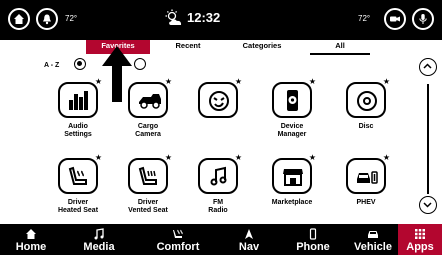 This screenshot has width=442, height=255. I want to click on app-label: Driver Heated Seat, so click(78, 206).